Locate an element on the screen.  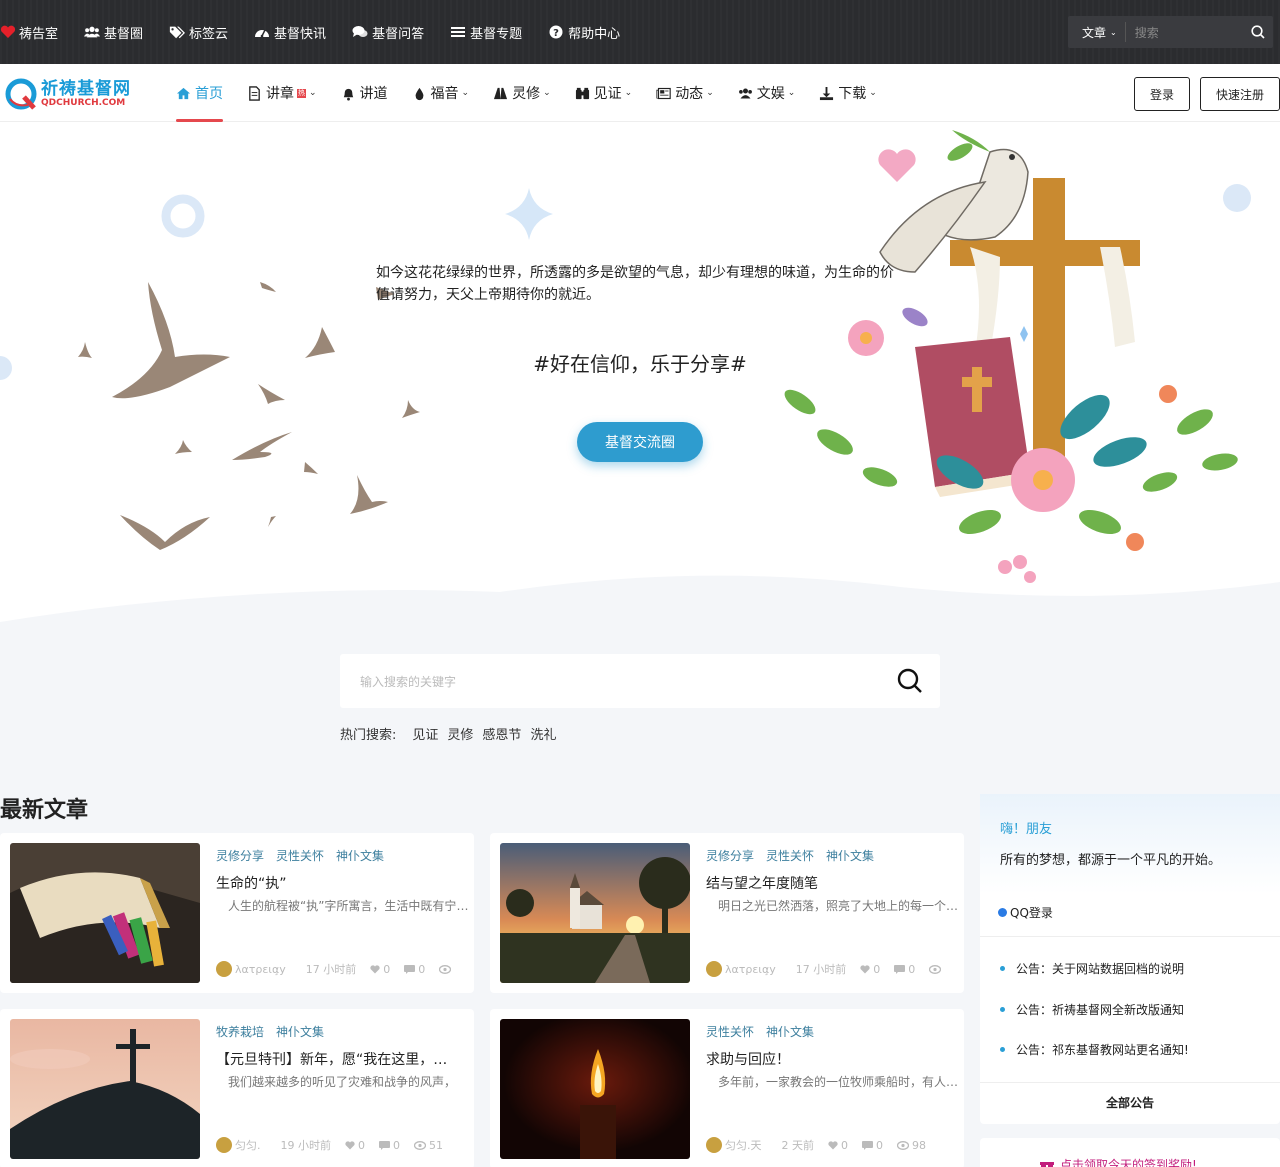
hot-keyword: 灵修 is located at coordinates (460, 733).